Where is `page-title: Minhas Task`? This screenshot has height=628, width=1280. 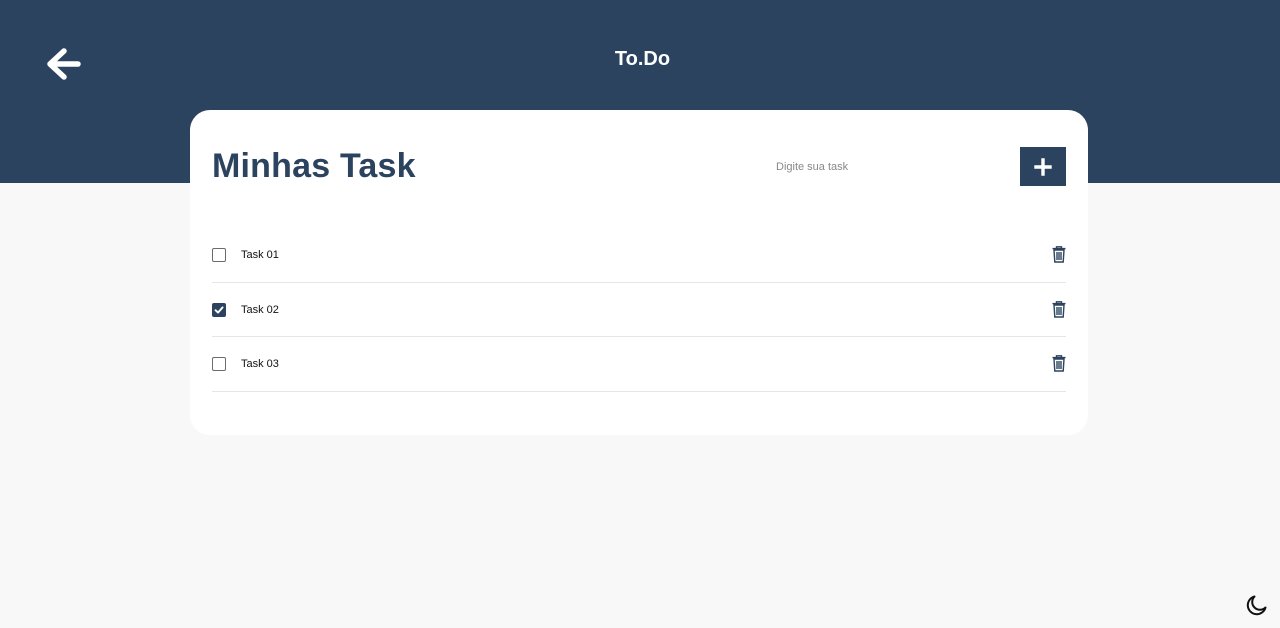
page-title: Minhas Task is located at coordinates (314, 166).